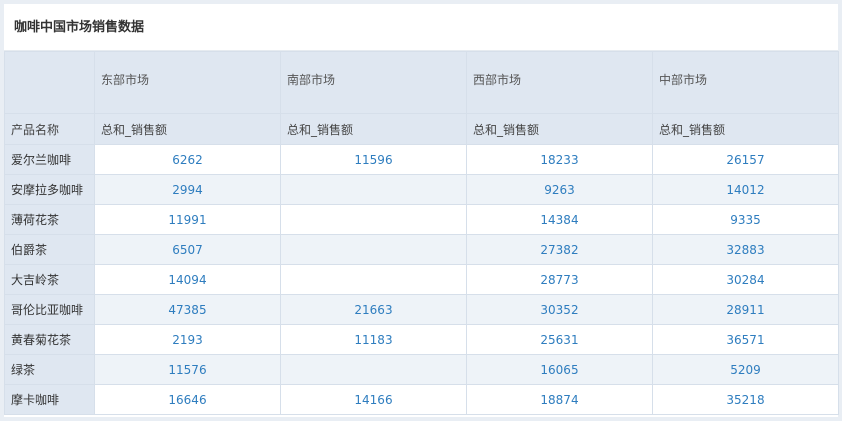 The height and width of the screenshot is (421, 842). What do you see at coordinates (559, 159) in the screenshot?
I see `sales-value-cell: 18233` at bounding box center [559, 159].